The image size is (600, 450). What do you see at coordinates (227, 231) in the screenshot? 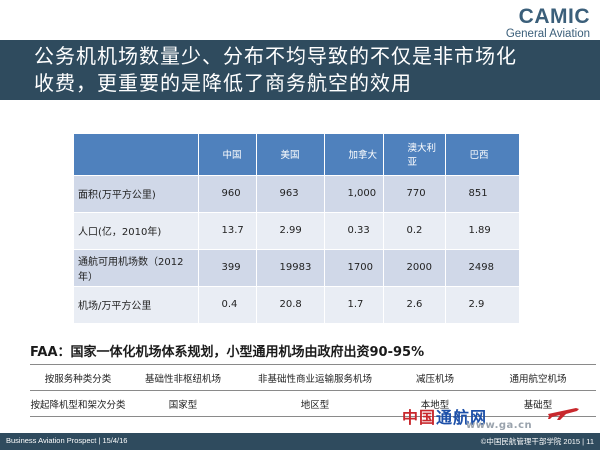
I see `table-cell: 13.7` at bounding box center [227, 231].